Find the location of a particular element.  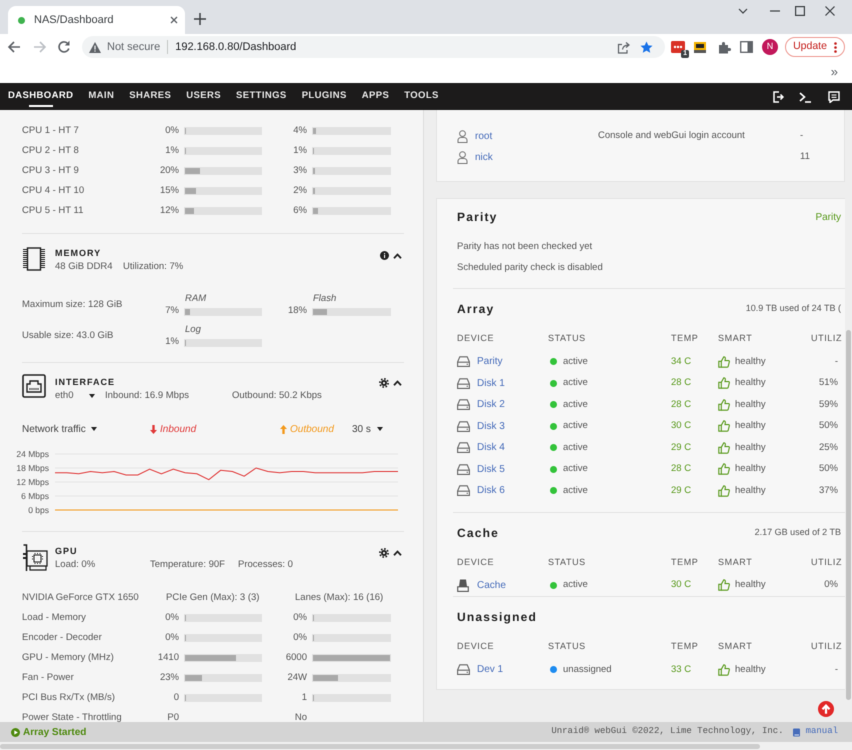

size-text: Maximum size: 128 GiB is located at coordinates (73, 305).